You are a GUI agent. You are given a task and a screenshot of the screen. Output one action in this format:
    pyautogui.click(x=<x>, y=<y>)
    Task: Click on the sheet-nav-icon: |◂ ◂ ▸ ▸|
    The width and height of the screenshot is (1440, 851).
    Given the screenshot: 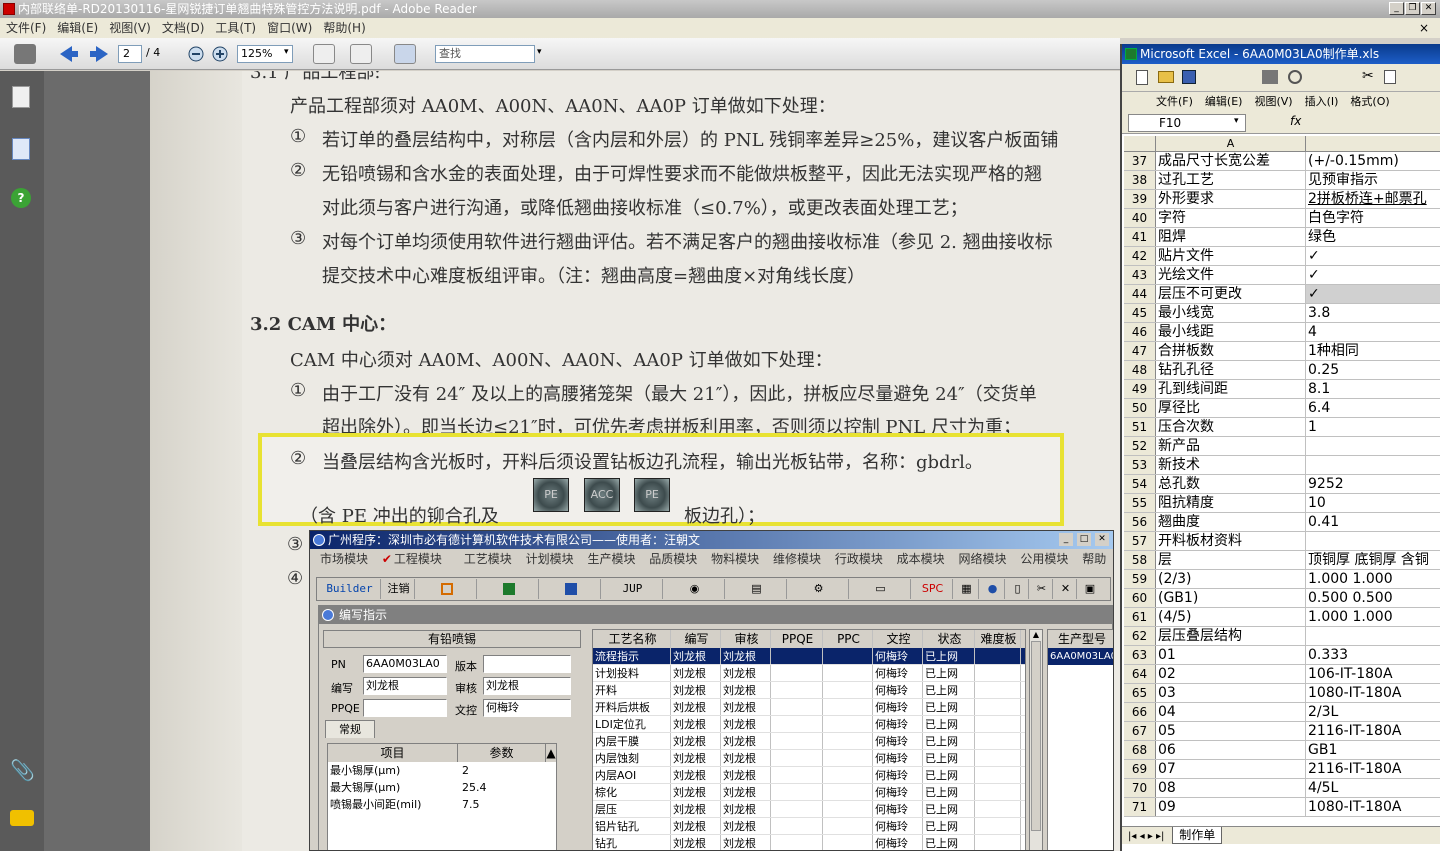 What is the action you would take?
    pyautogui.click(x=1146, y=836)
    